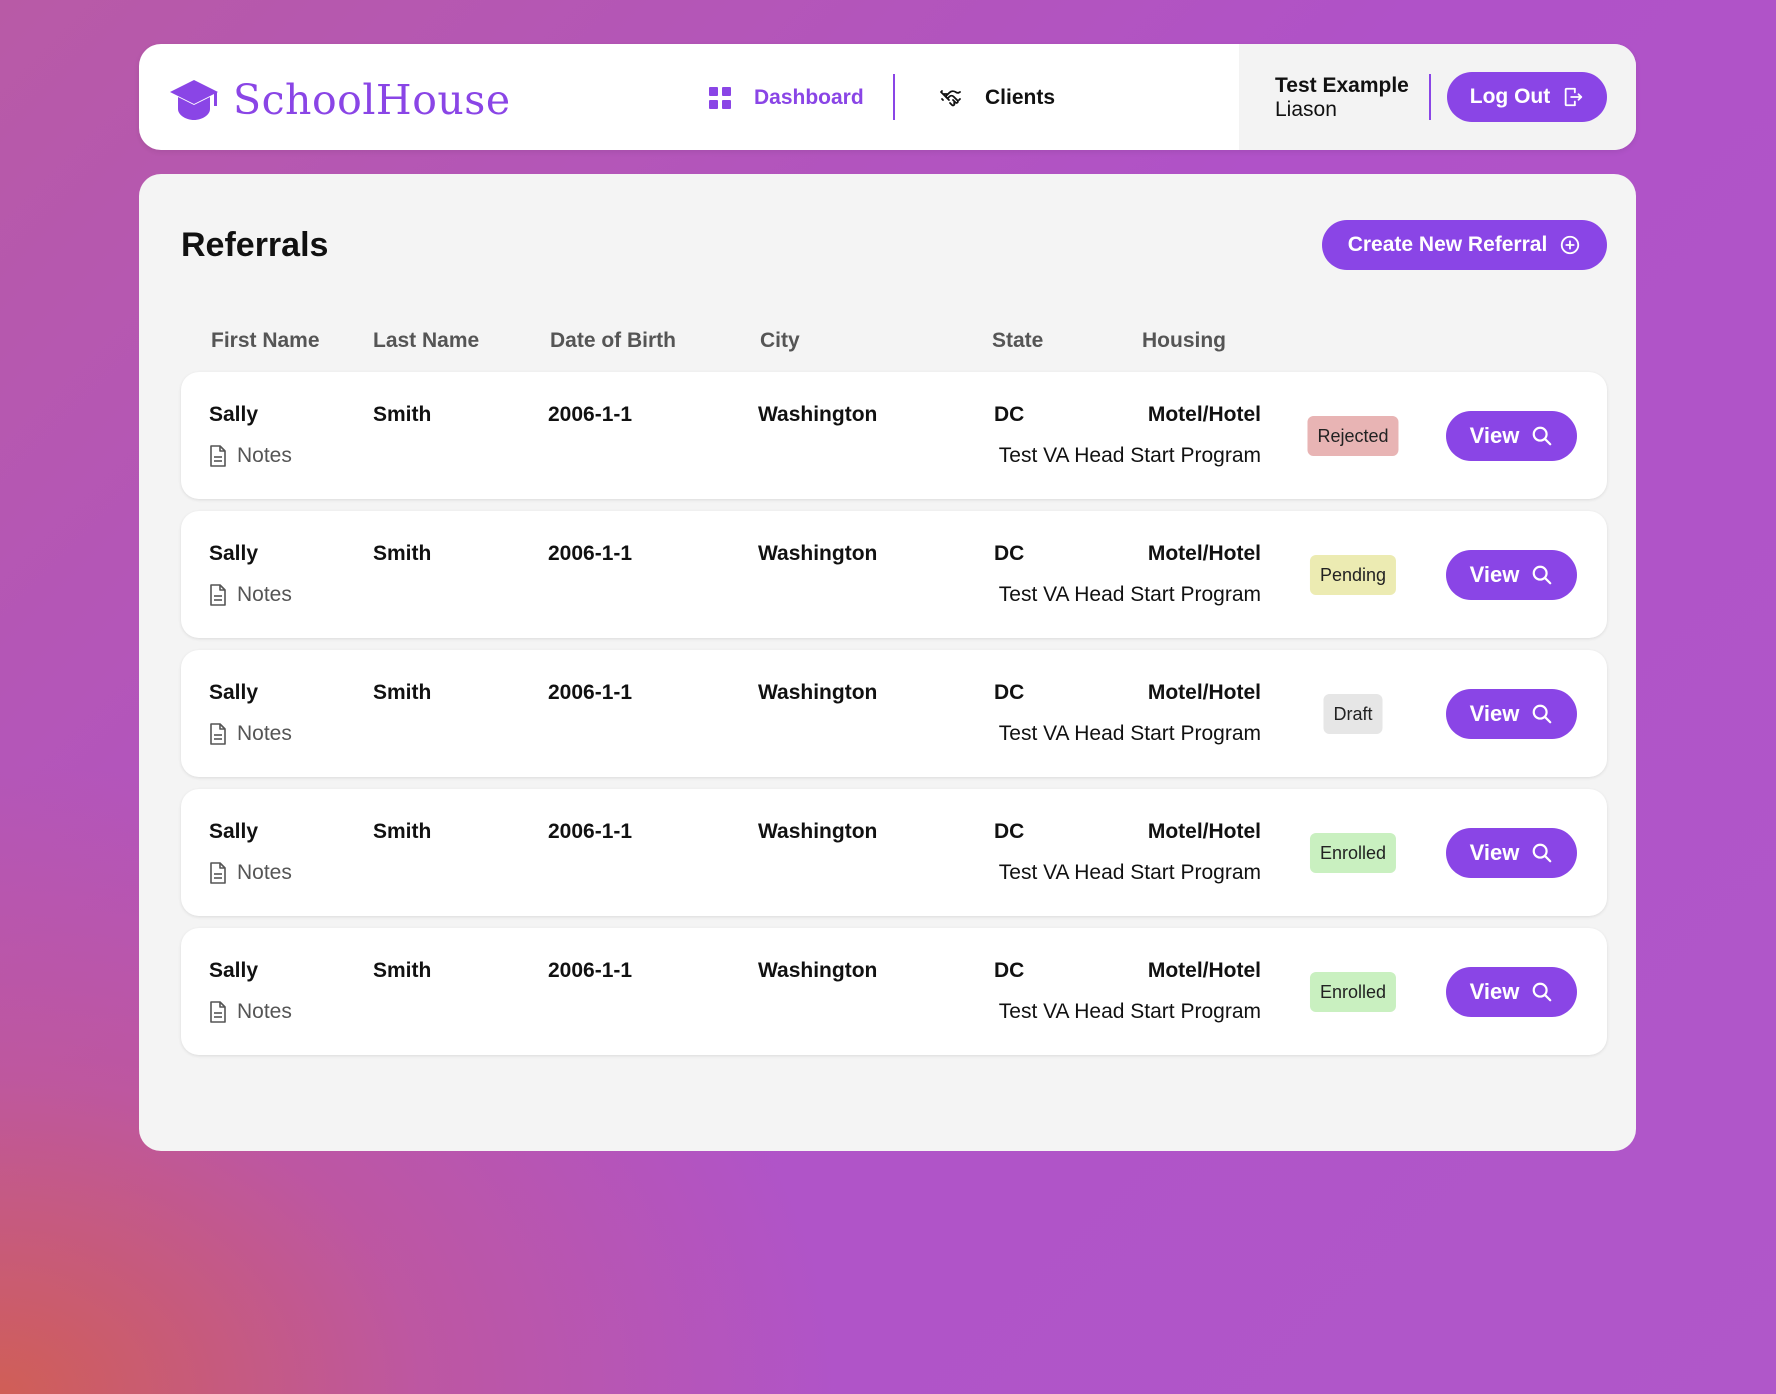 Image resolution: width=1776 pixels, height=1394 pixels. What do you see at coordinates (1447, 244) in the screenshot?
I see `create-referral-label: Create New Referral` at bounding box center [1447, 244].